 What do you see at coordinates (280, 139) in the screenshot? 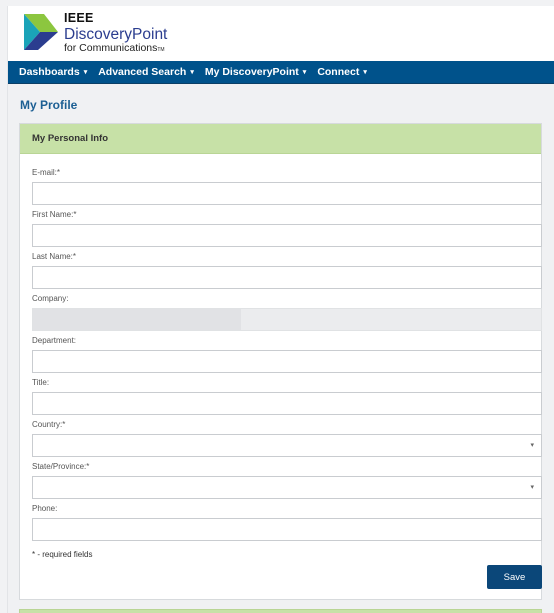
I see `panel-title: My Personal Info` at bounding box center [280, 139].